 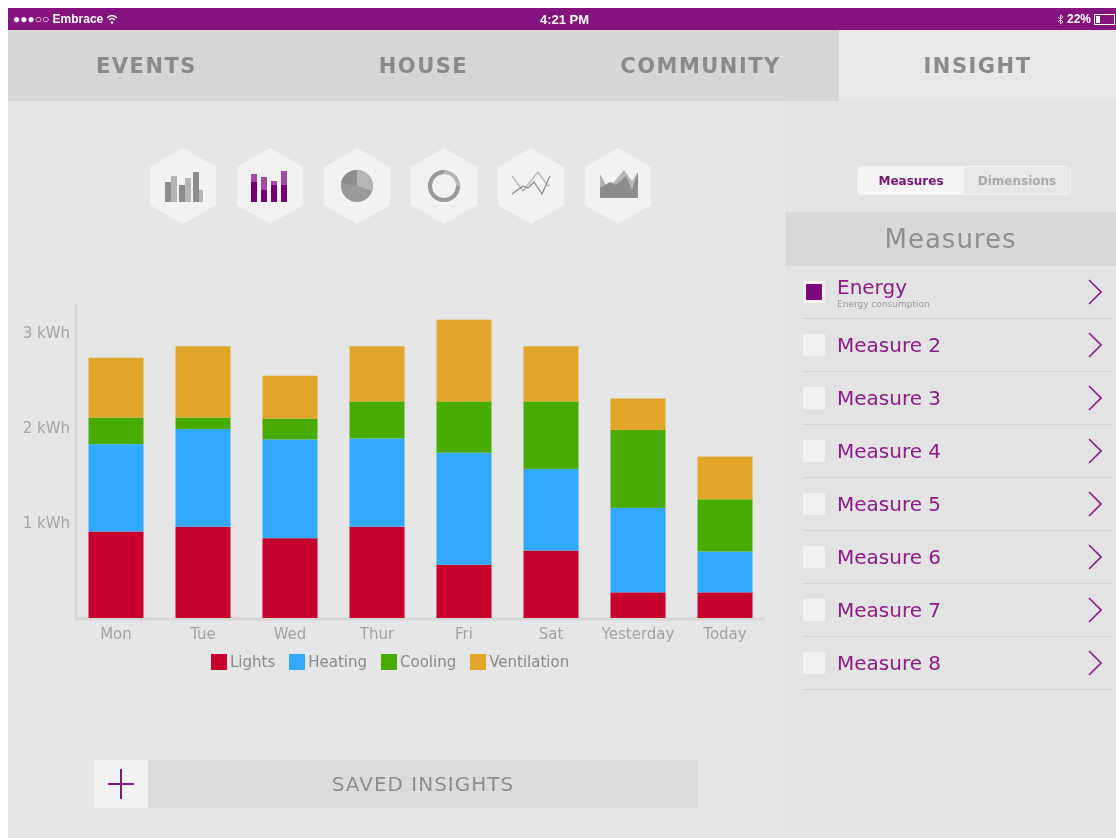 I want to click on y-tick-label: 1 kWh, so click(x=46, y=523).